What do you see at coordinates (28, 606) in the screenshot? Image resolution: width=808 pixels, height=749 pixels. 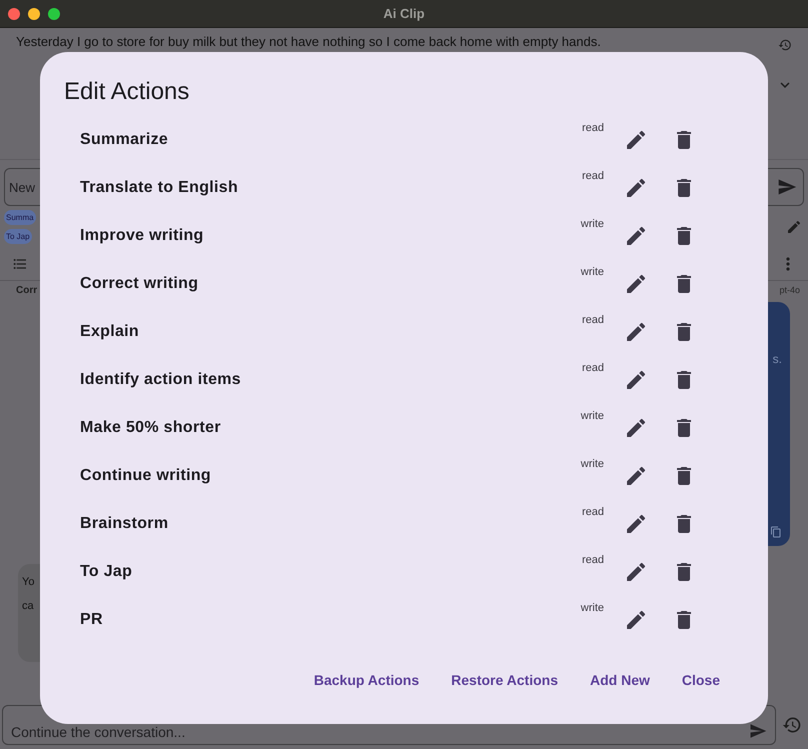 I see `message-text: ca` at bounding box center [28, 606].